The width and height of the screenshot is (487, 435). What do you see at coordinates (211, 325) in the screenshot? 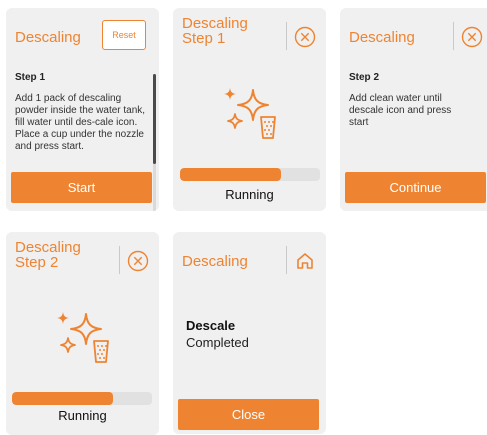
I see `result-title: Descale` at bounding box center [211, 325].